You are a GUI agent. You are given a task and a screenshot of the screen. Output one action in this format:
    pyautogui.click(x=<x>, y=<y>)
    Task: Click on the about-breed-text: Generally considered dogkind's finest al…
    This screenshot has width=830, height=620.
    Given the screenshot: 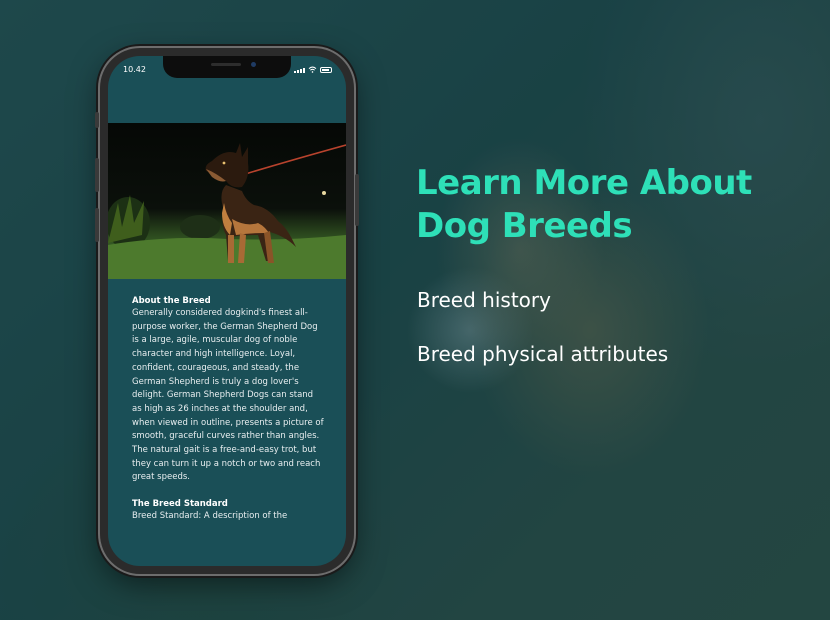 What is the action you would take?
    pyautogui.click(x=228, y=395)
    